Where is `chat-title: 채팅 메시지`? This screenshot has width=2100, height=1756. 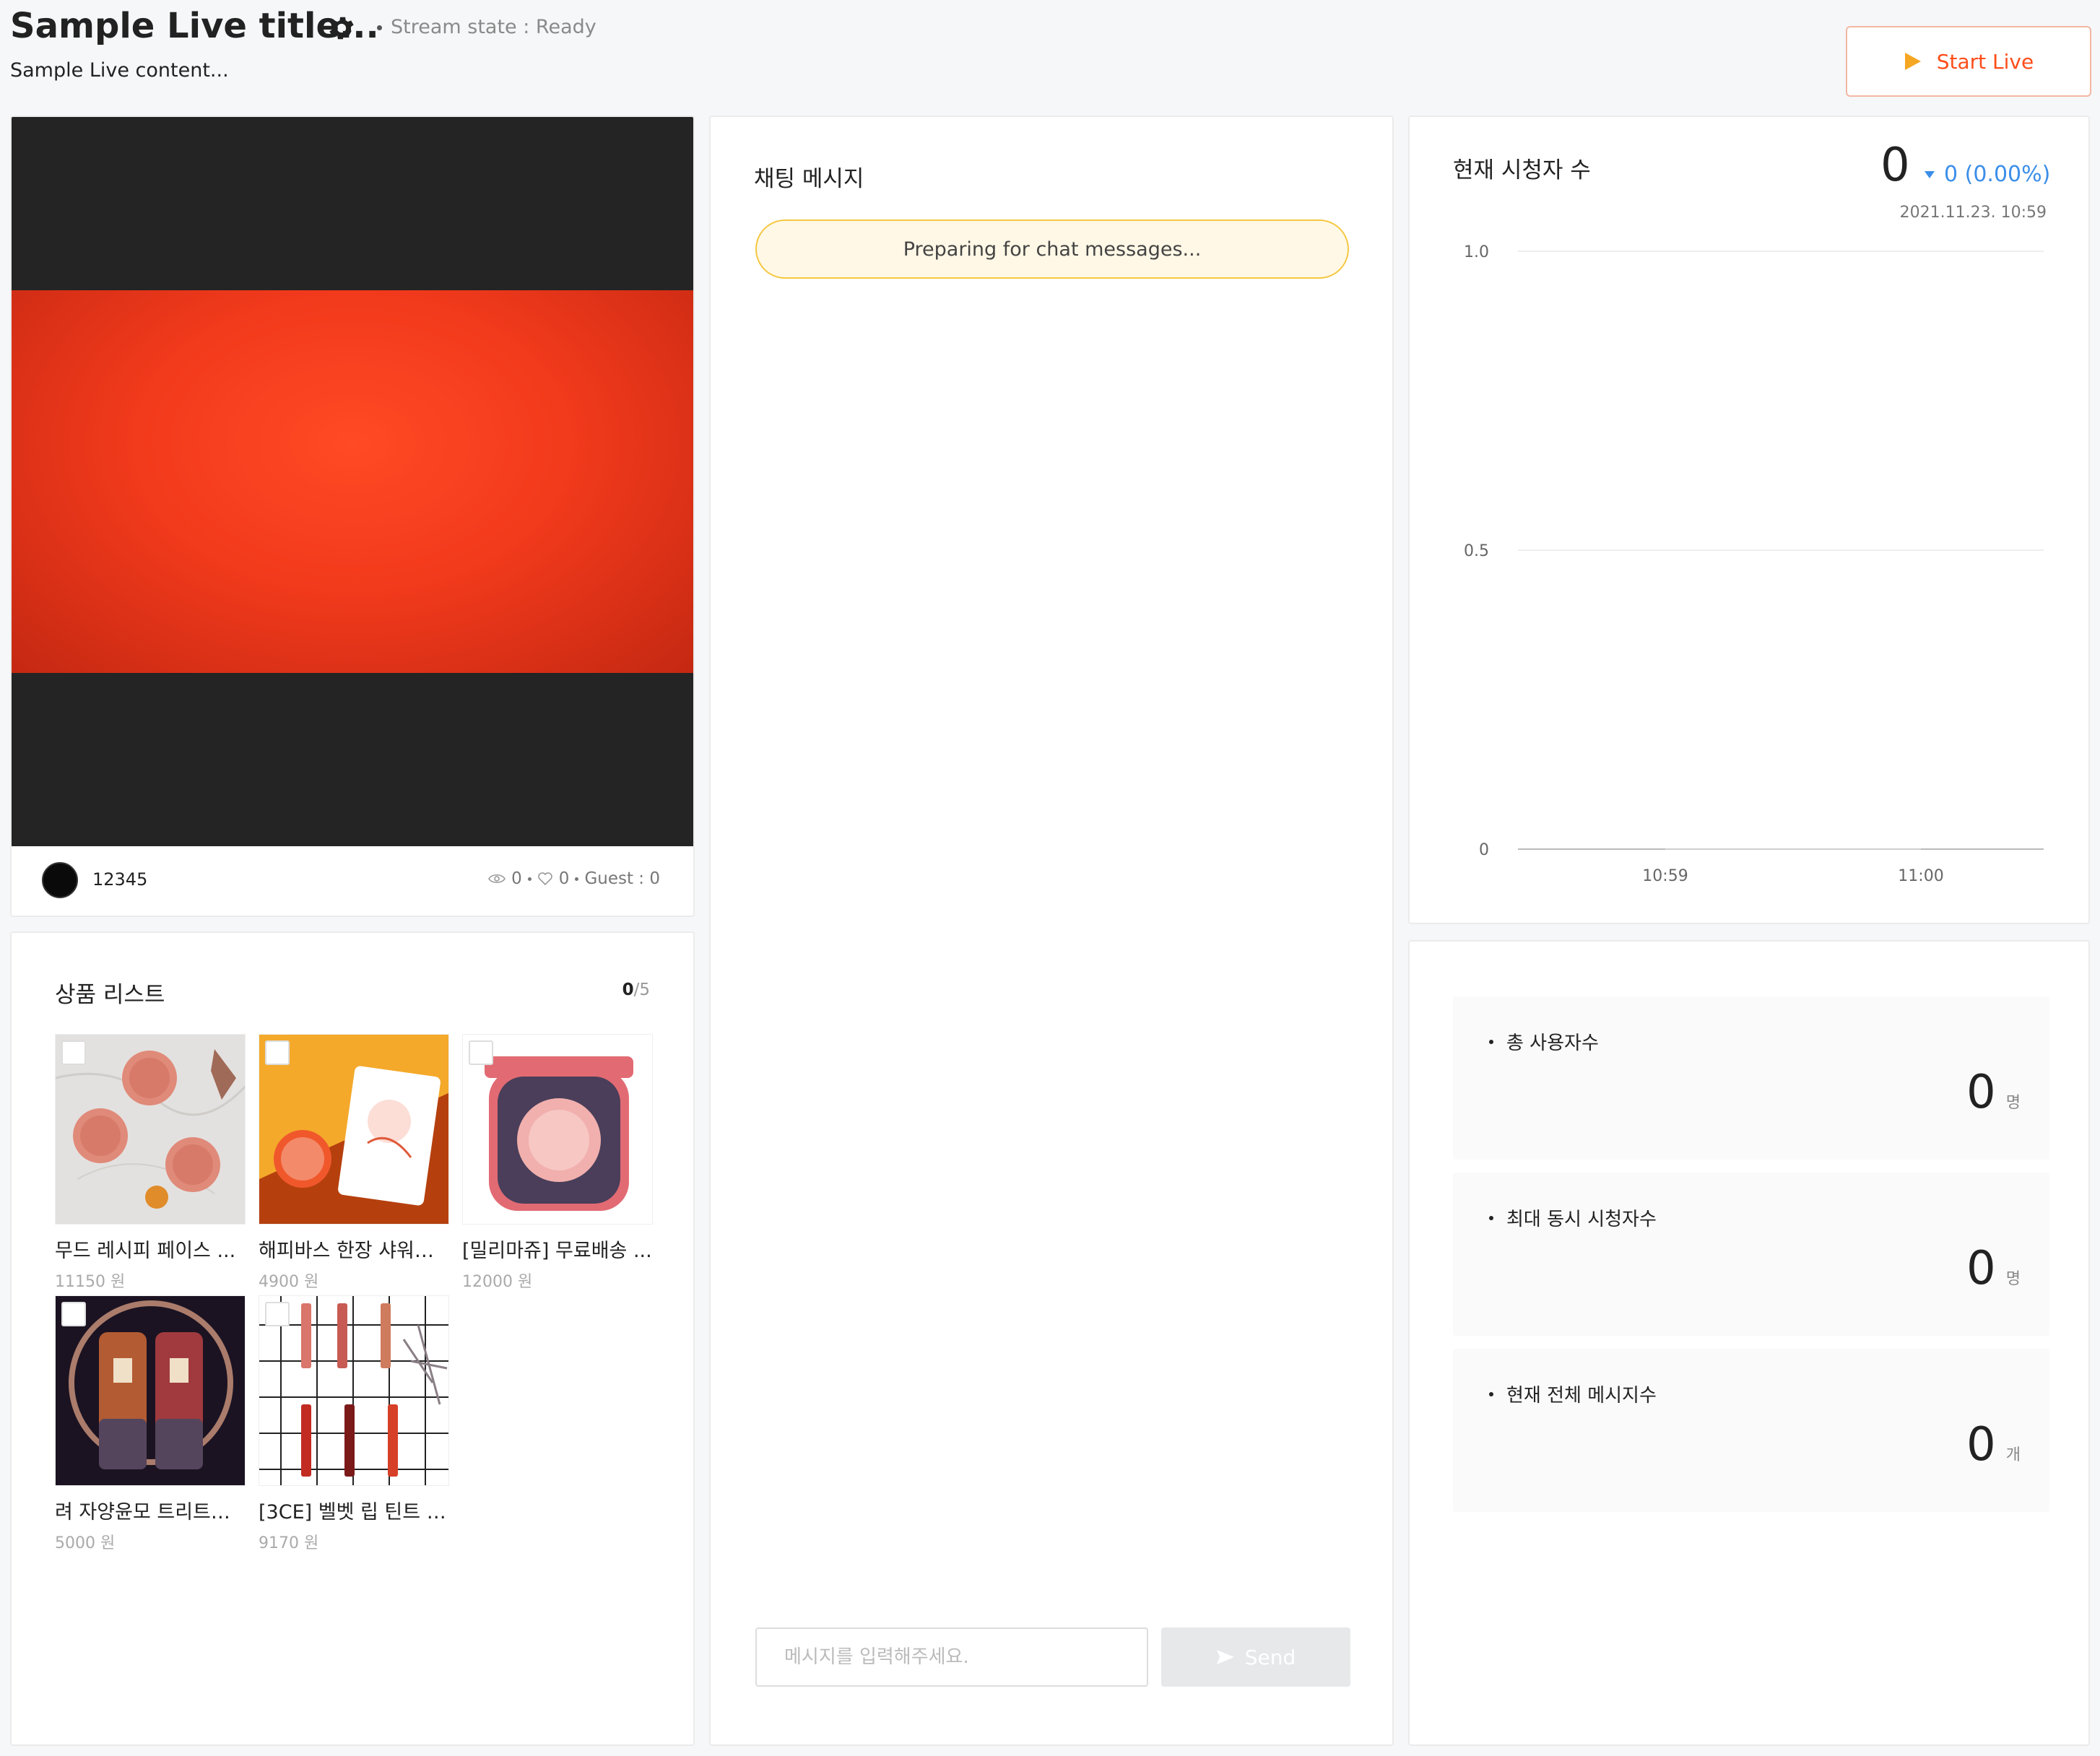
chat-title: 채팅 메시지 is located at coordinates (809, 179).